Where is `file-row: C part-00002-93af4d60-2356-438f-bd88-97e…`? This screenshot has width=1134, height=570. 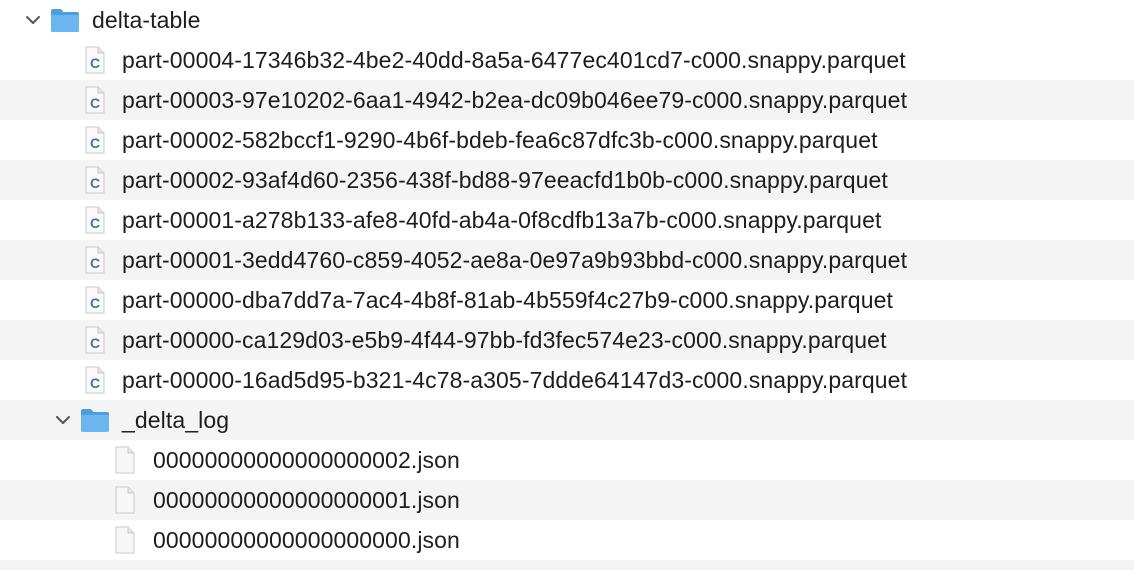 file-row: C part-00002-93af4d60-2356-438f-bd88-97e… is located at coordinates (567, 180).